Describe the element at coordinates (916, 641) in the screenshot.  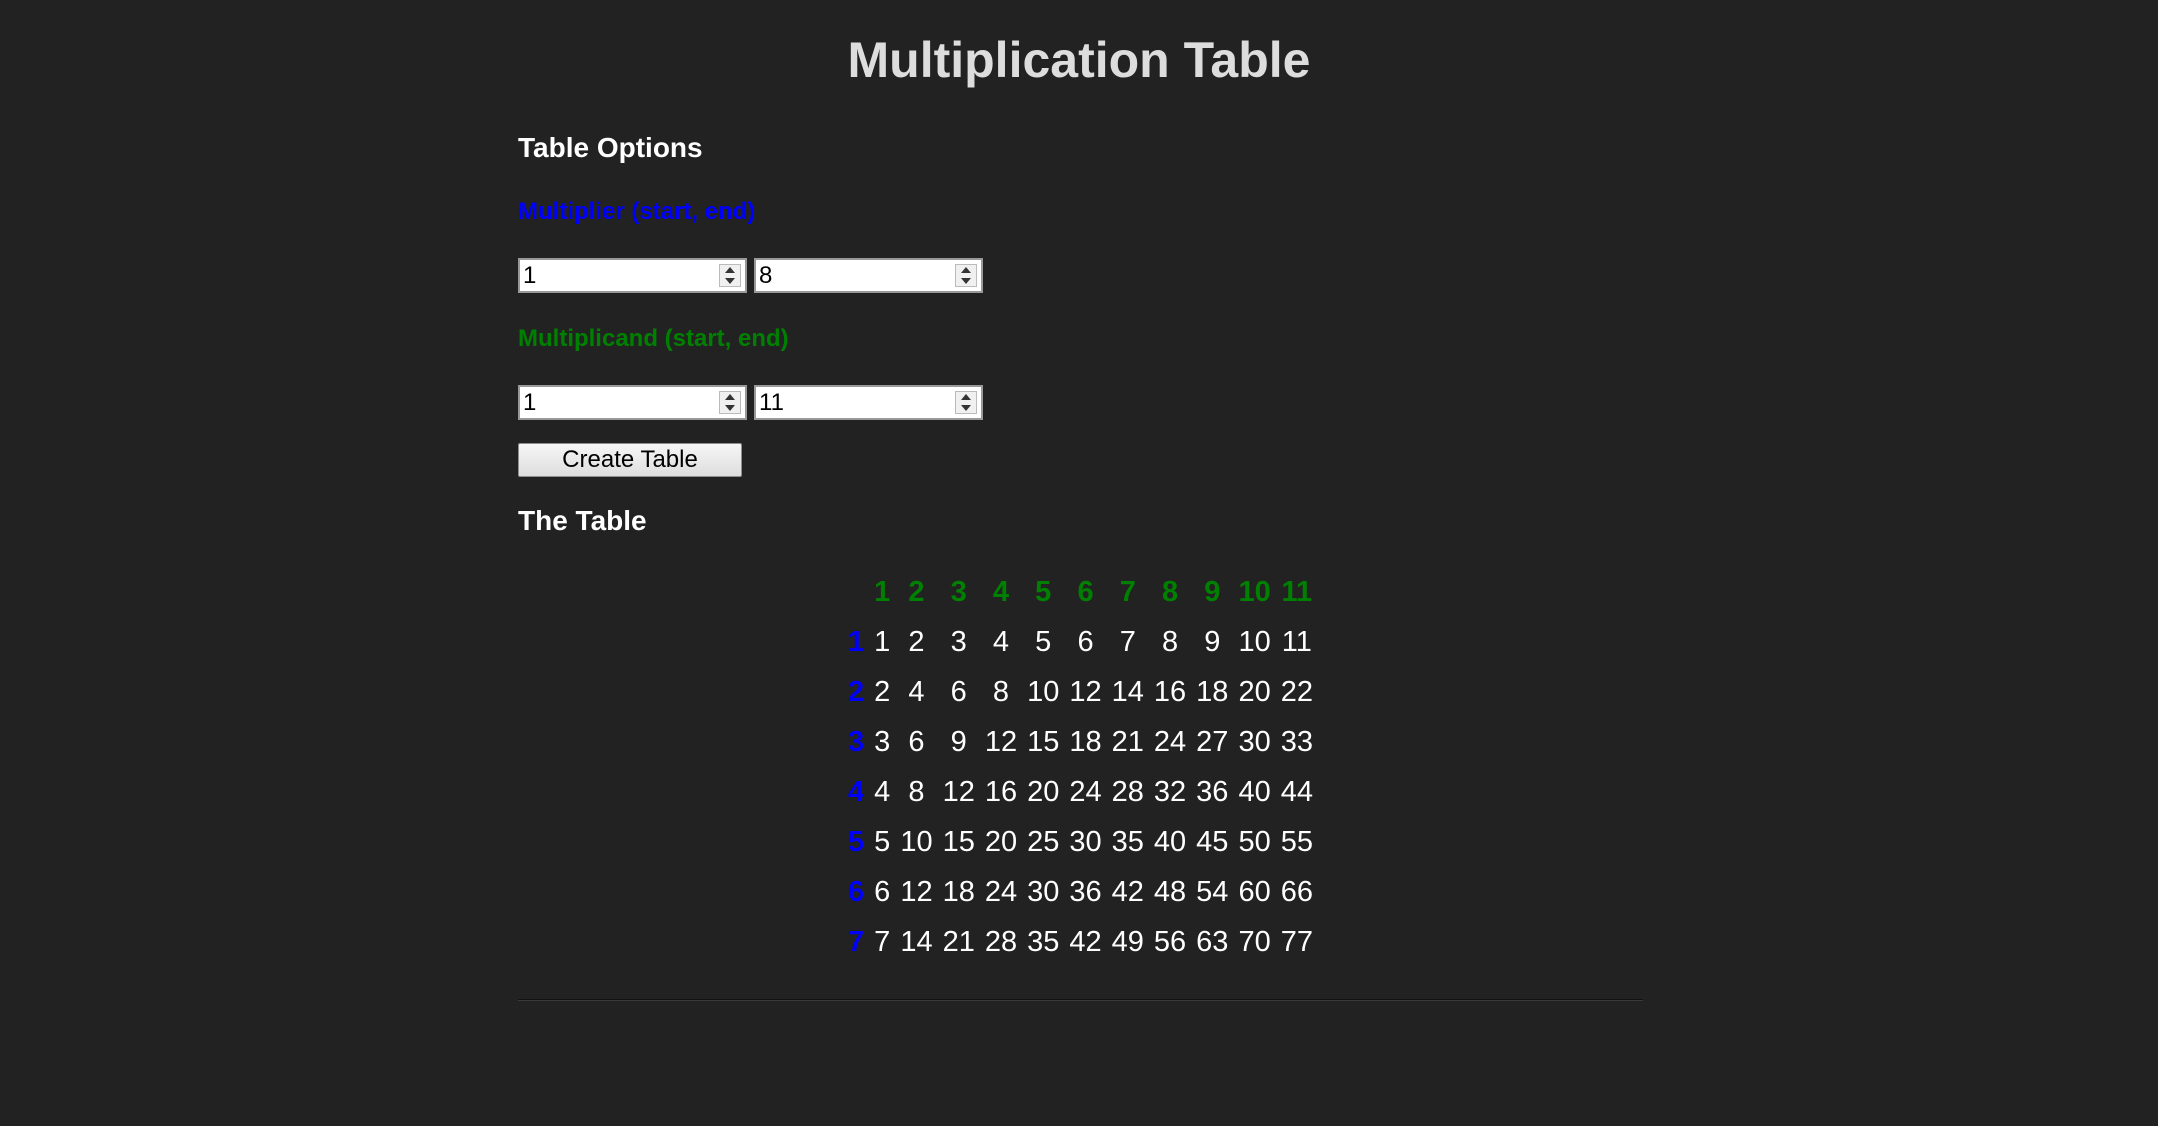
I see `table-cell: 2` at that location.